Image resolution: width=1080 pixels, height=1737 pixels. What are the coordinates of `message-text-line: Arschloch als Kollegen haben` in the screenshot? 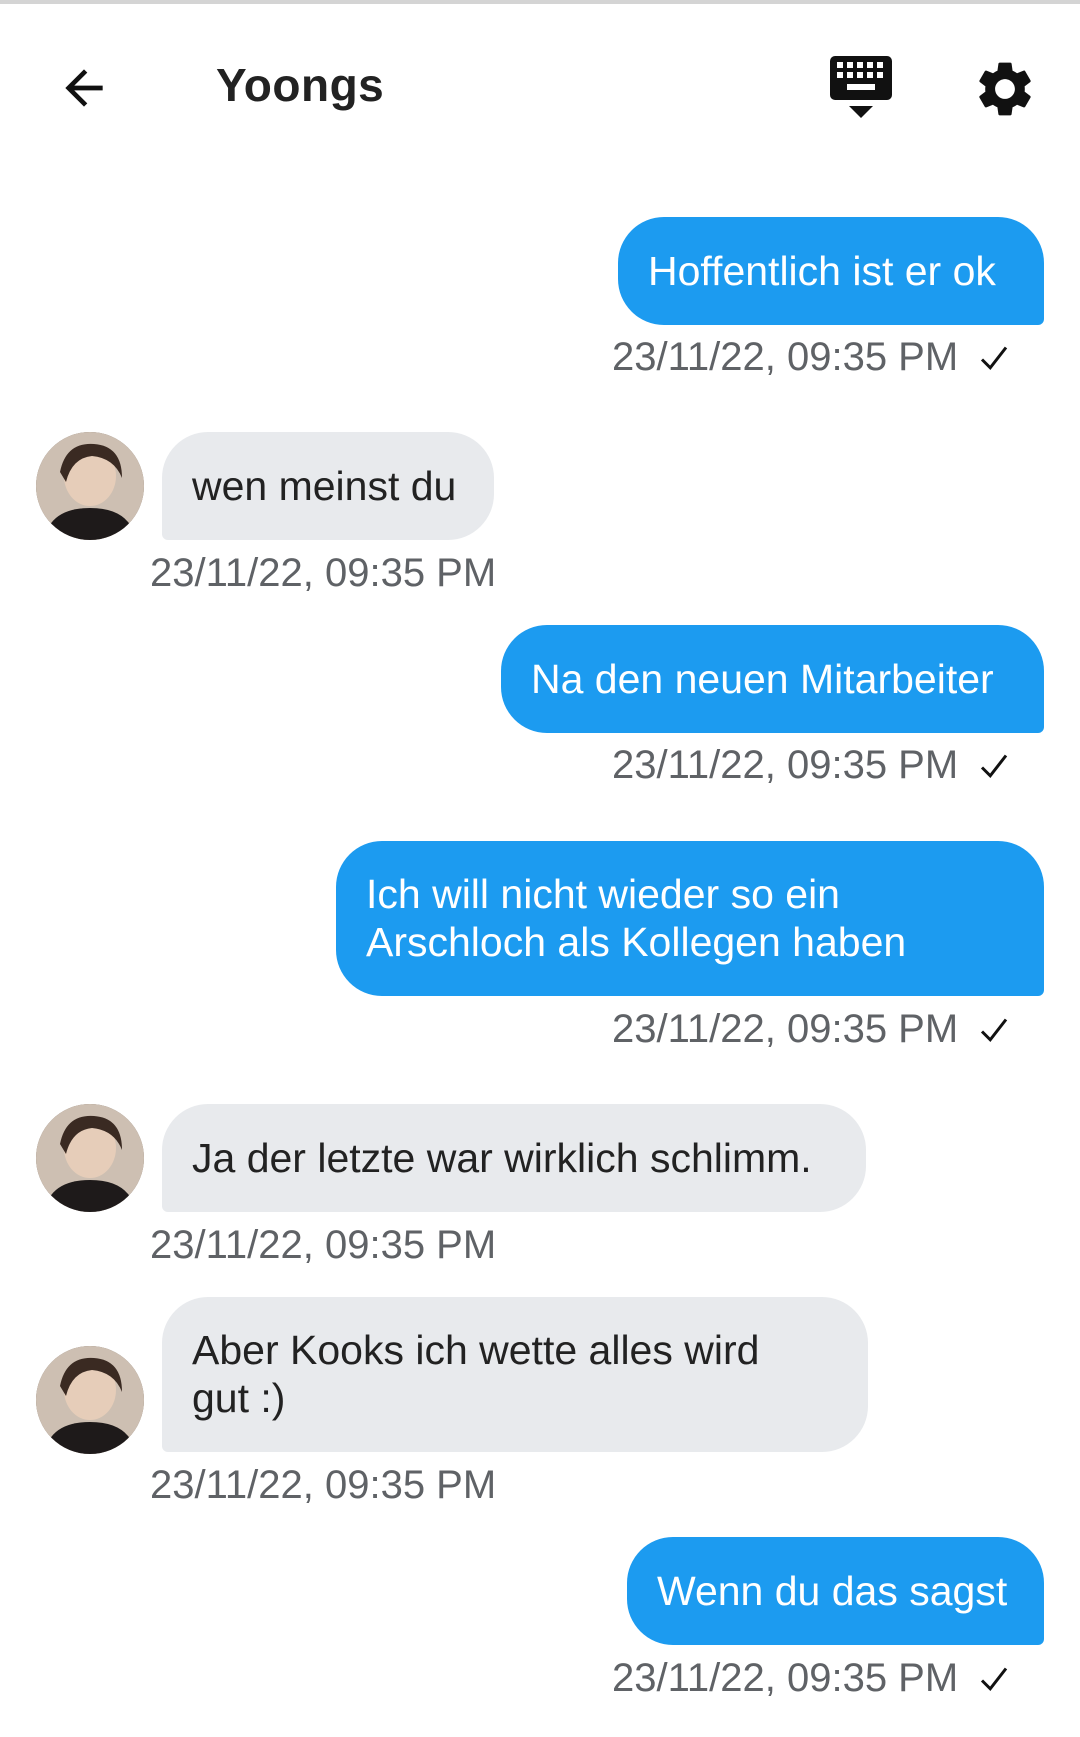 It's located at (636, 942).